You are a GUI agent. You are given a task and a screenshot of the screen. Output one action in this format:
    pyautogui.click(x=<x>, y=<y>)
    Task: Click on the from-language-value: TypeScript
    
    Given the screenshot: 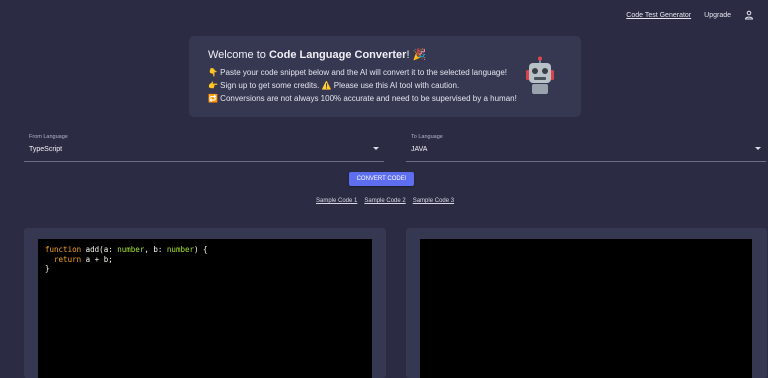 What is the action you would take?
    pyautogui.click(x=46, y=149)
    